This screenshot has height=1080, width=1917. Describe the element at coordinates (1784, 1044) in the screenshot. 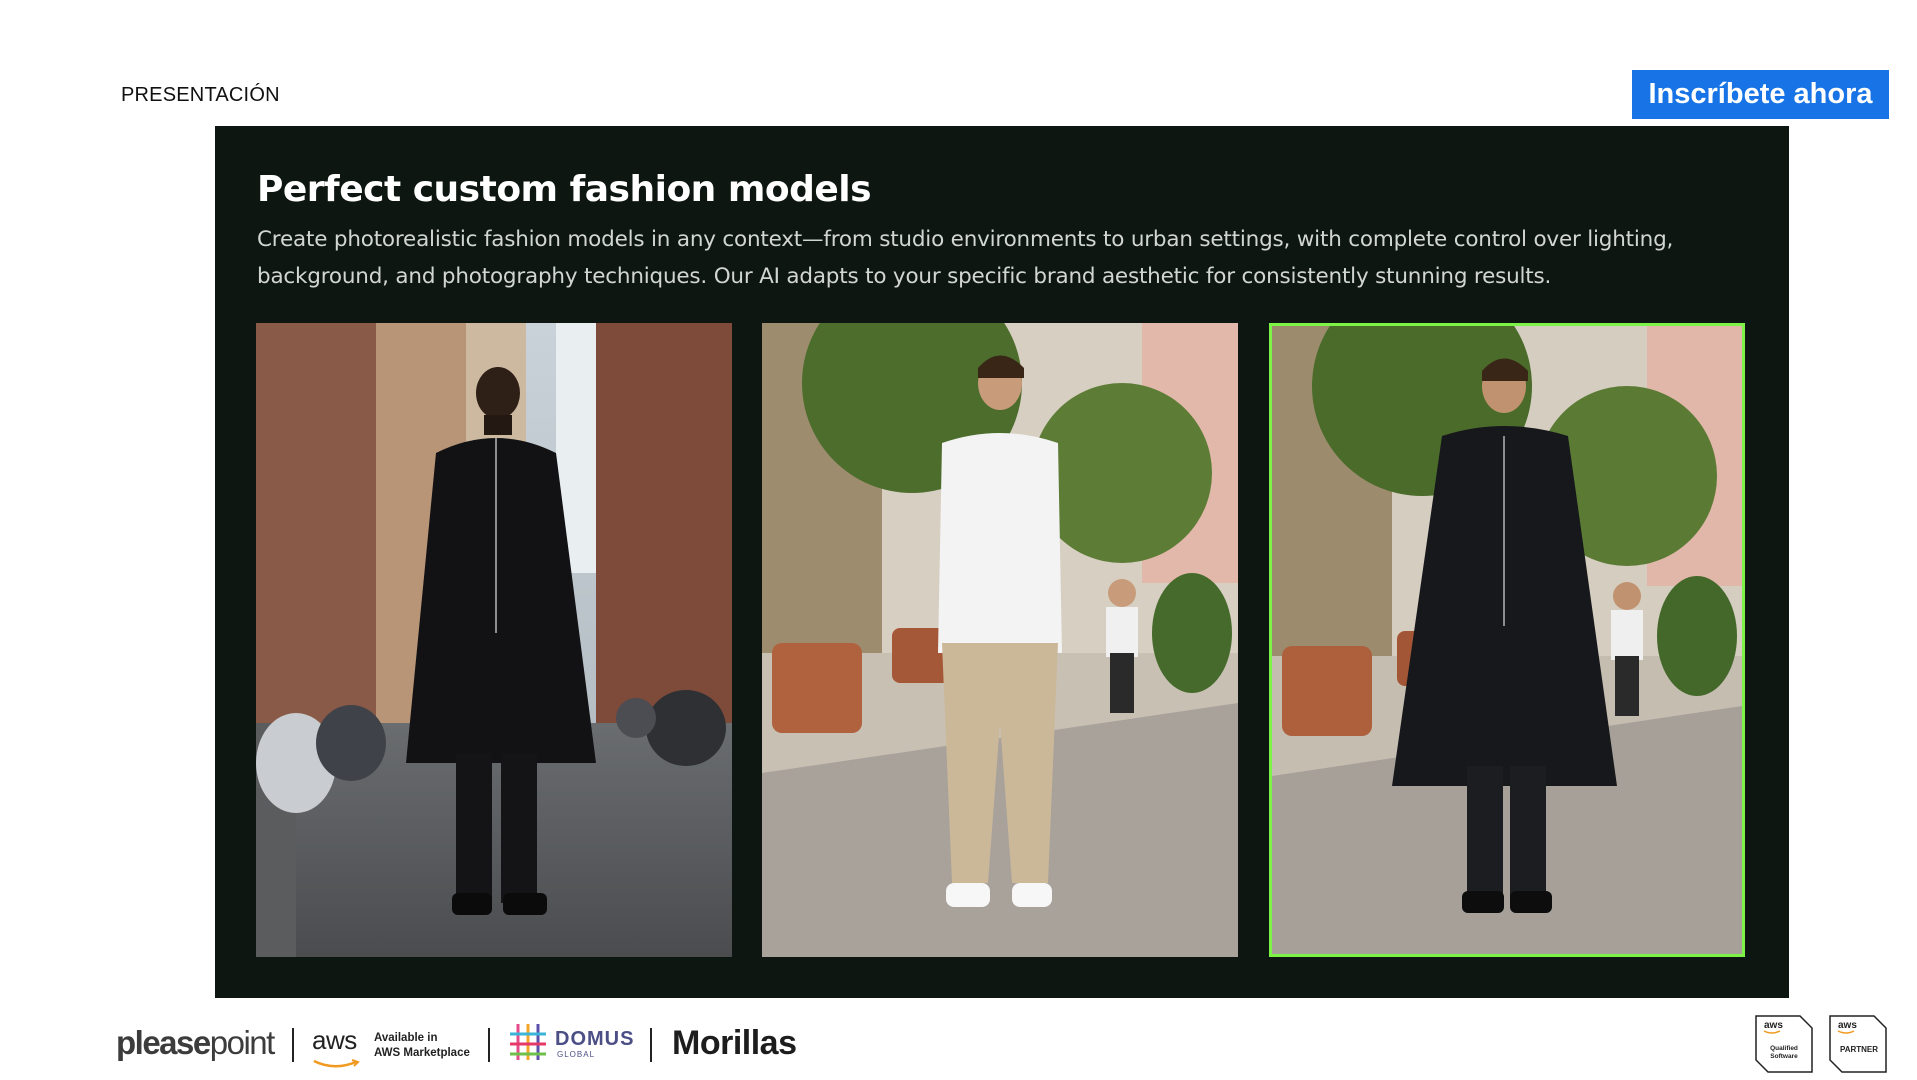

I see `aws-qualified-software-badge: aws Qualified Software` at that location.